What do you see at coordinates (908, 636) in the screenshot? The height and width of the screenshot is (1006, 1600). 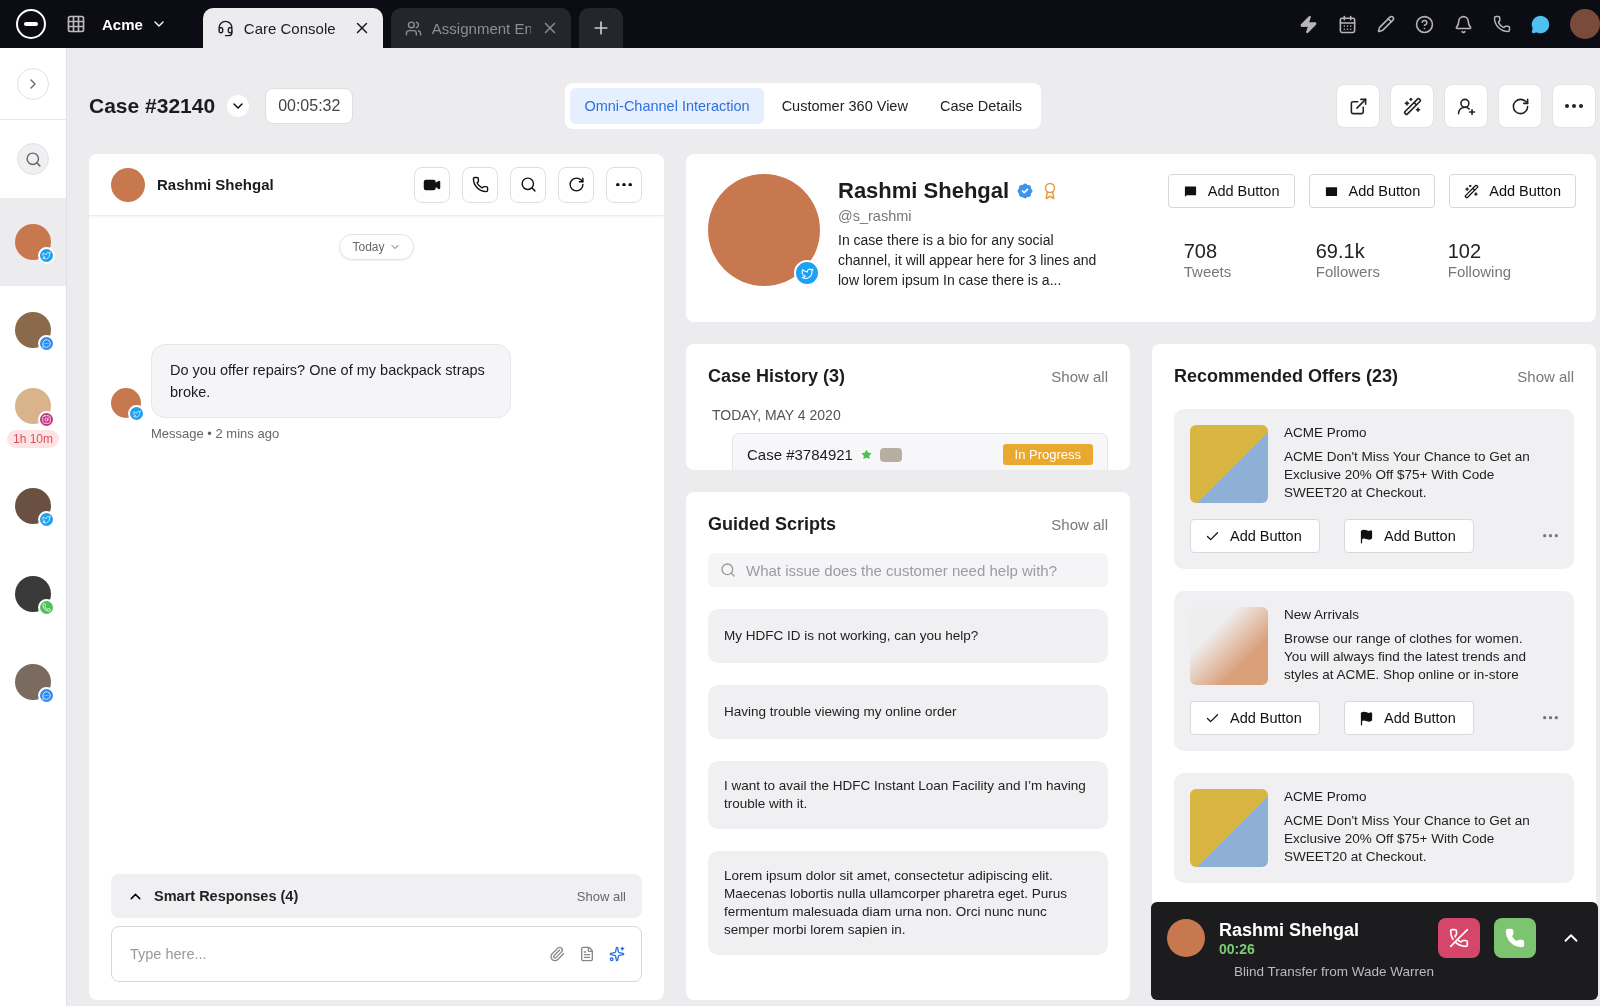 I see `script-item: My HDFC ID is not working, can you help?` at bounding box center [908, 636].